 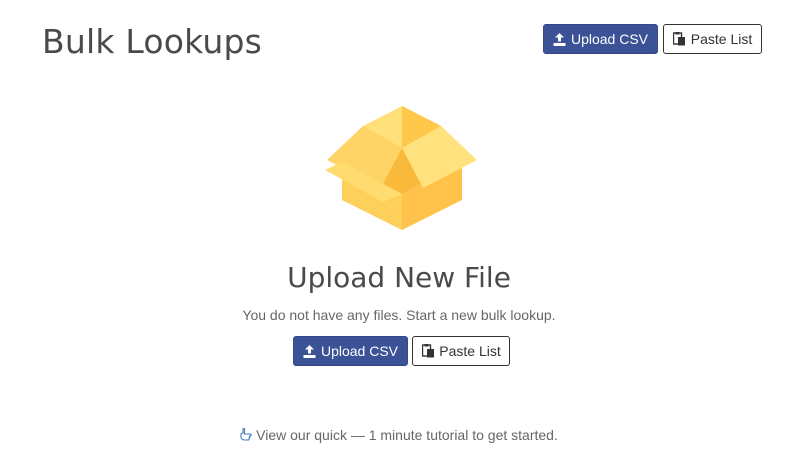 What do you see at coordinates (246, 436) in the screenshot?
I see `pointing-hand-icon` at bounding box center [246, 436].